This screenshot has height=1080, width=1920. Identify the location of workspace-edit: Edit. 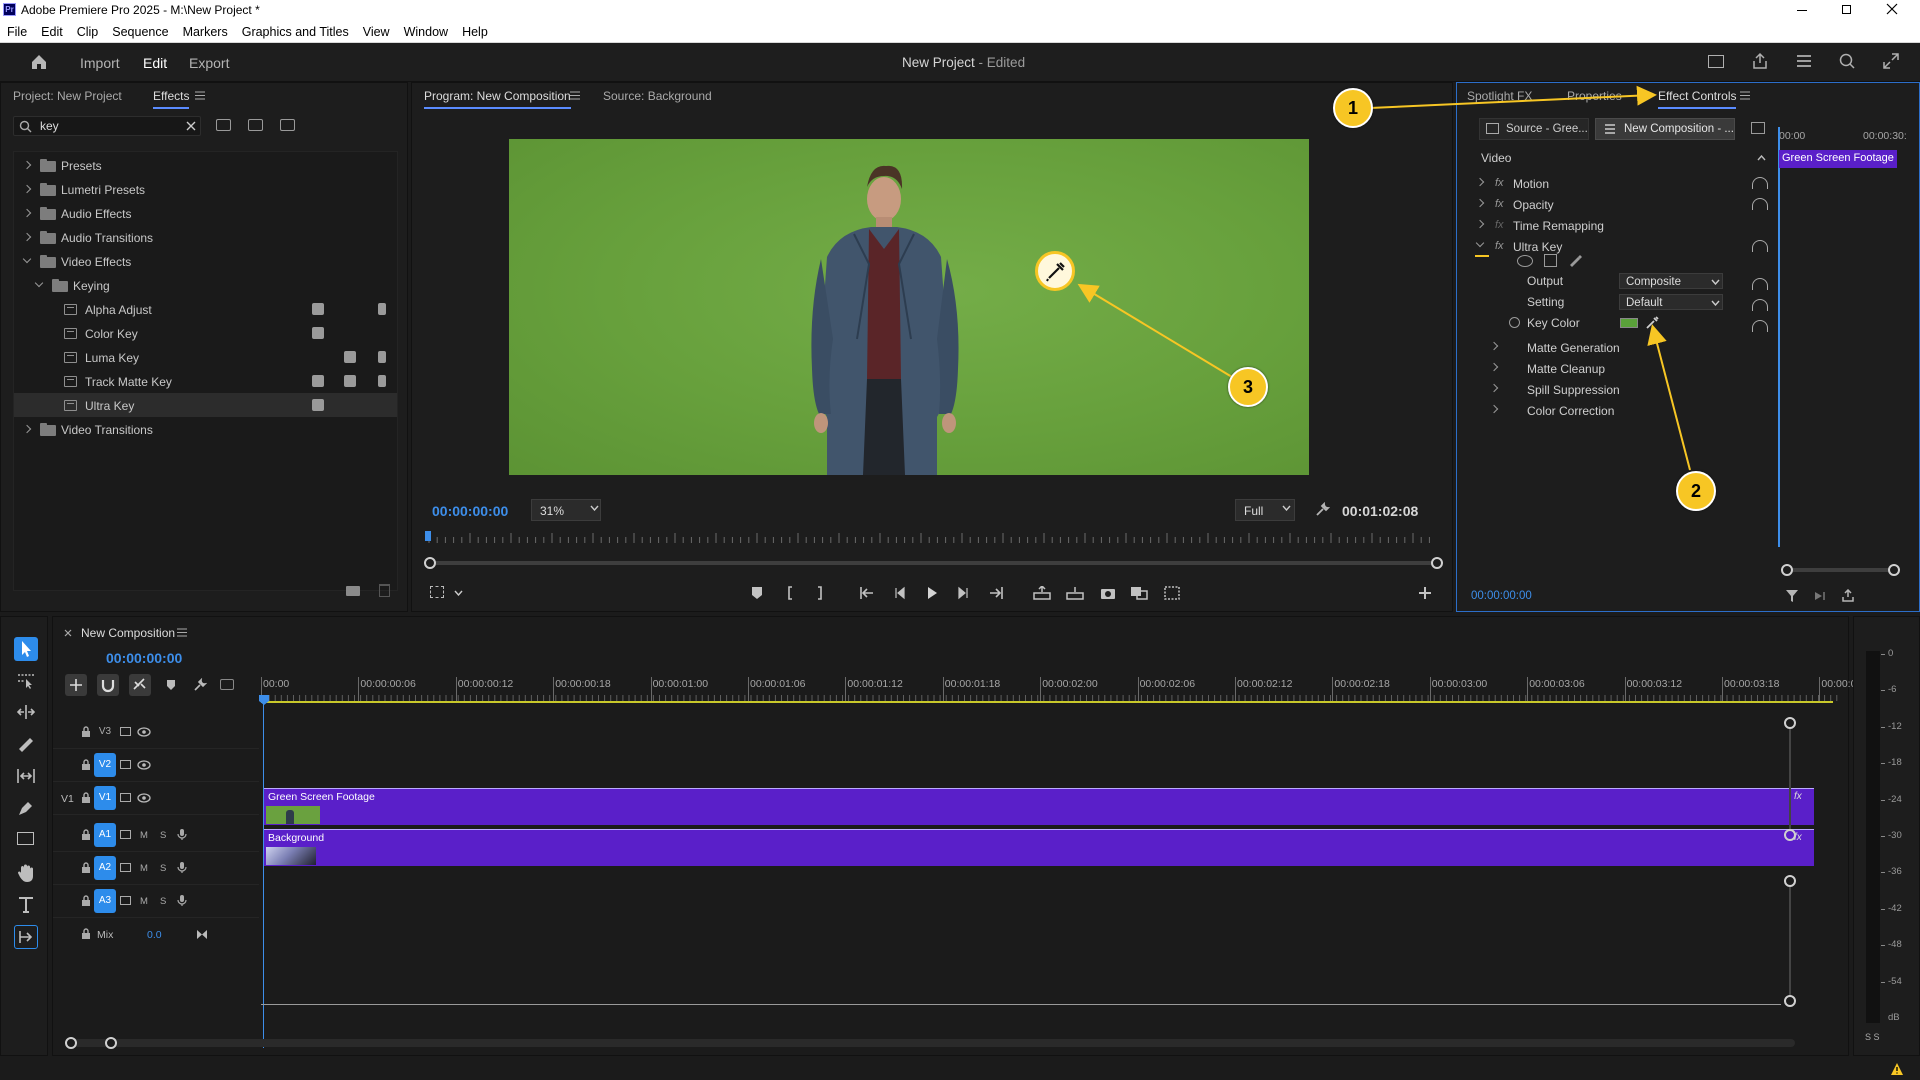
(155, 63).